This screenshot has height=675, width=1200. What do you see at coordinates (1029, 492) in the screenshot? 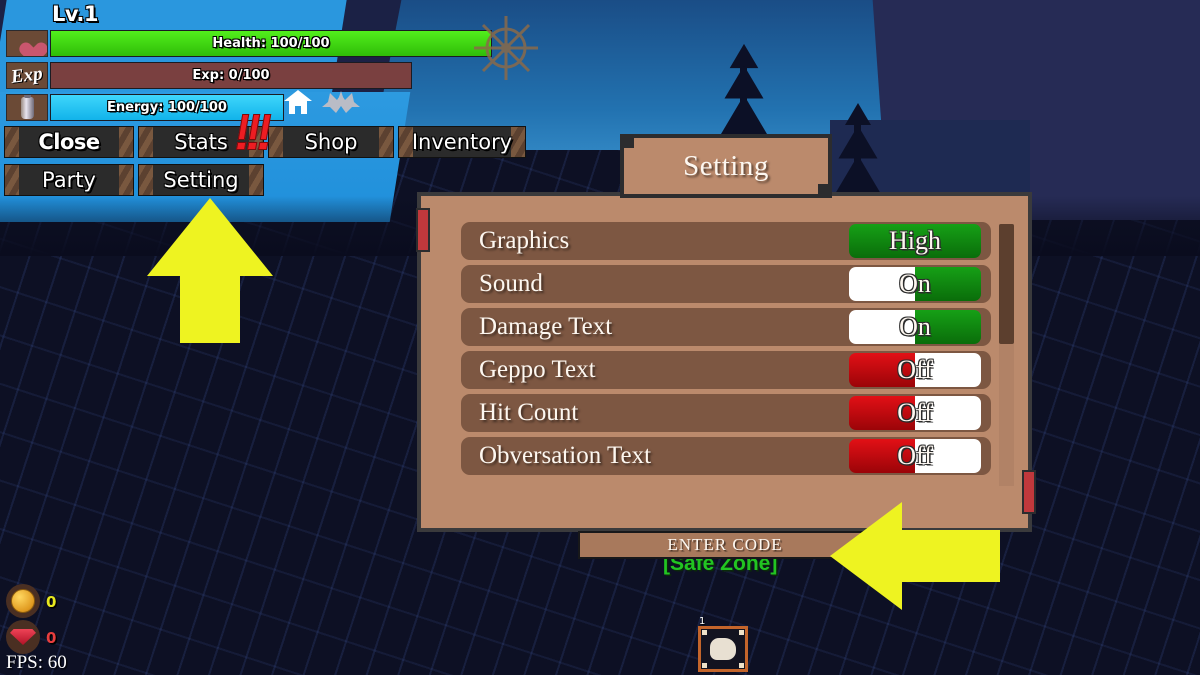
I see `panel-tab-right` at bounding box center [1029, 492].